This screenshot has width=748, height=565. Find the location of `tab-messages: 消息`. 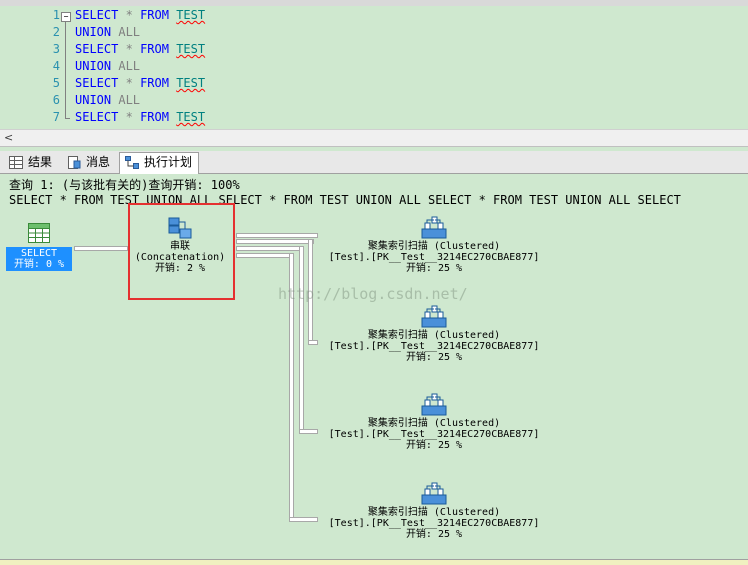

tab-messages: 消息 is located at coordinates (89, 162).